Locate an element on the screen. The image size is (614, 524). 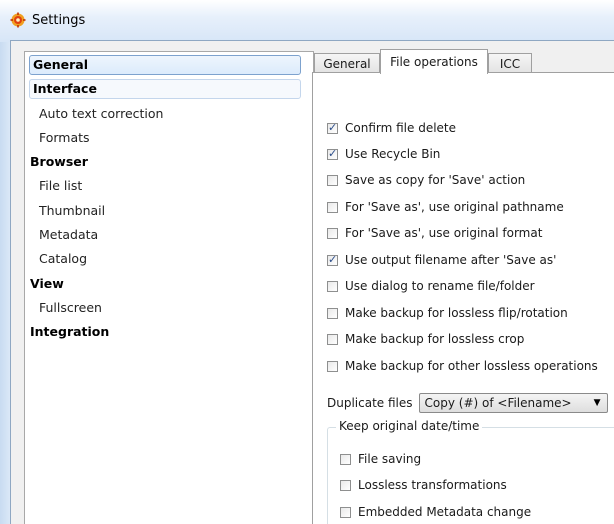
tab-file-operations: File operations is located at coordinates (434, 61).